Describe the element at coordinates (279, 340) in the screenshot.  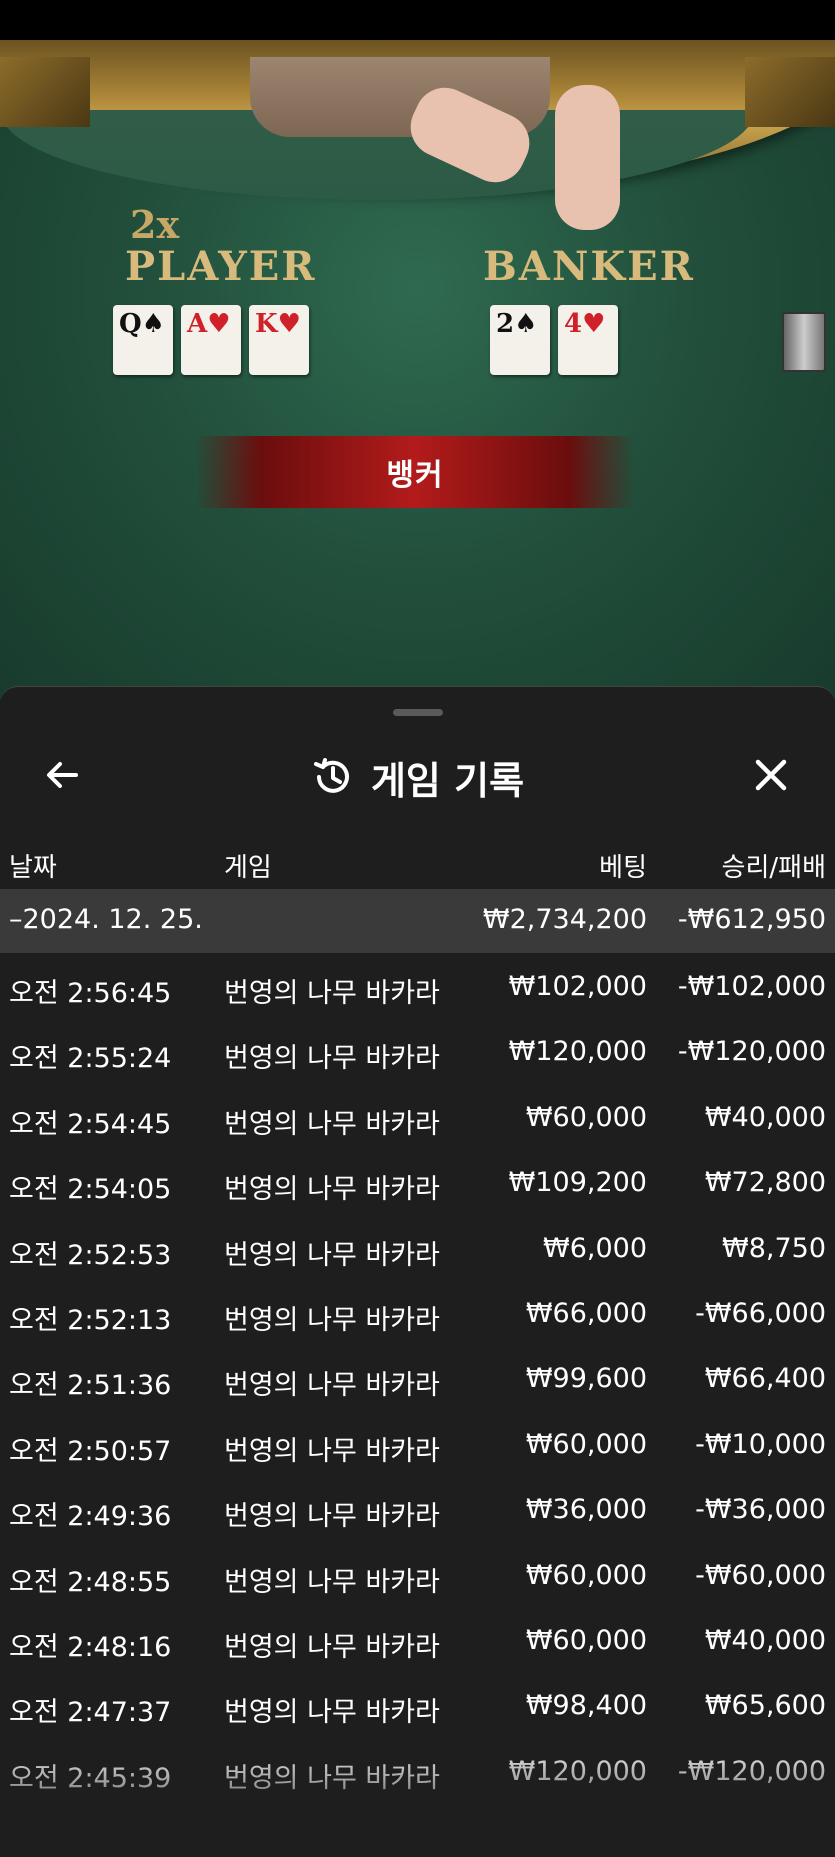
I see `player-card-3: K ♥` at that location.